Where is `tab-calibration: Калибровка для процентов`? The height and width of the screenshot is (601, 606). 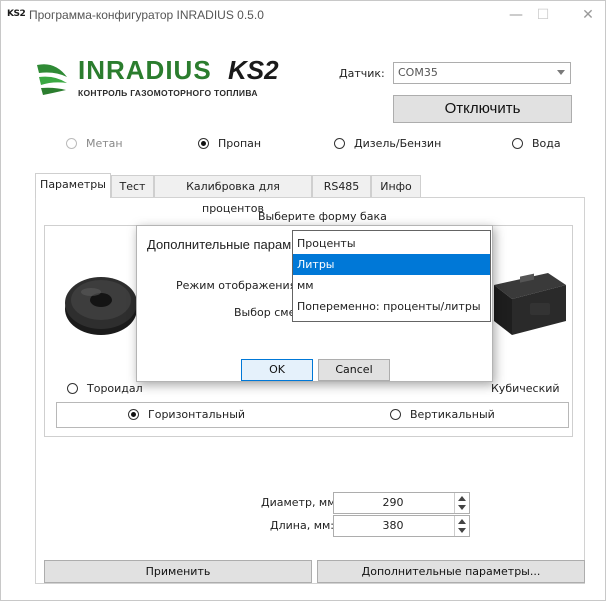 tab-calibration: Калибровка для процентов is located at coordinates (233, 195).